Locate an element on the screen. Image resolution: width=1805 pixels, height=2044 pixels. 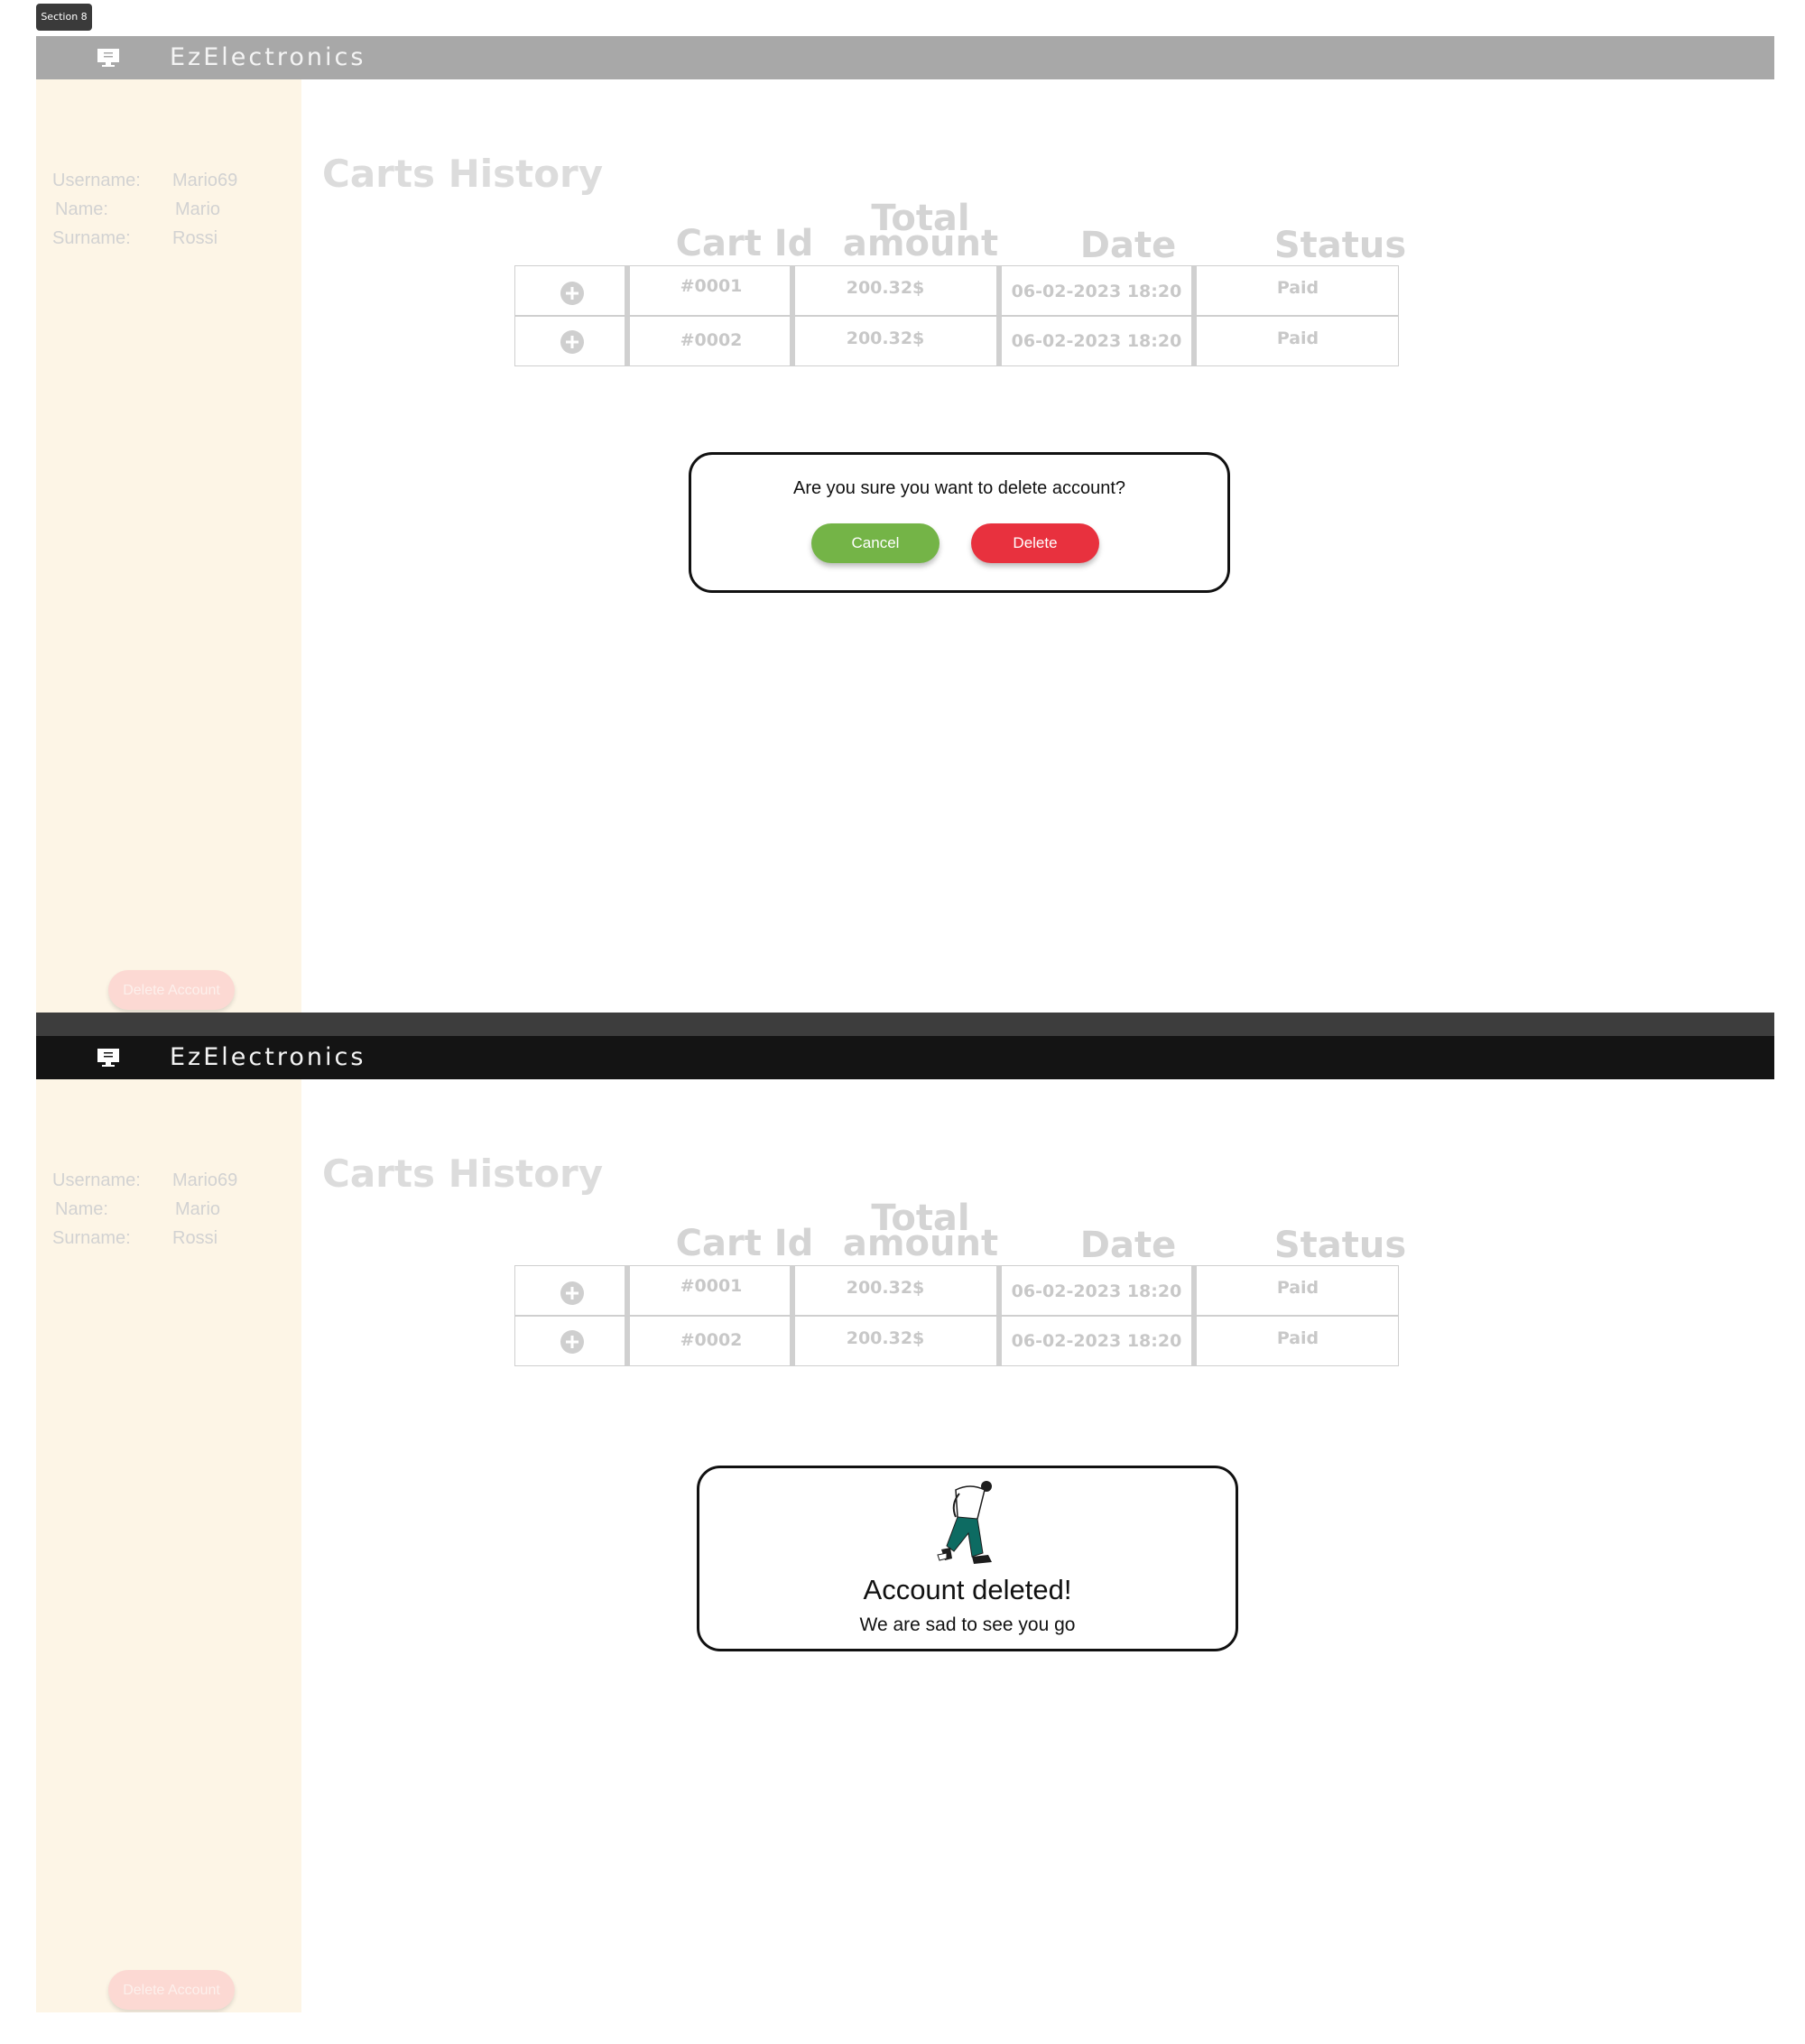
top-strip is located at coordinates (905, 1024).